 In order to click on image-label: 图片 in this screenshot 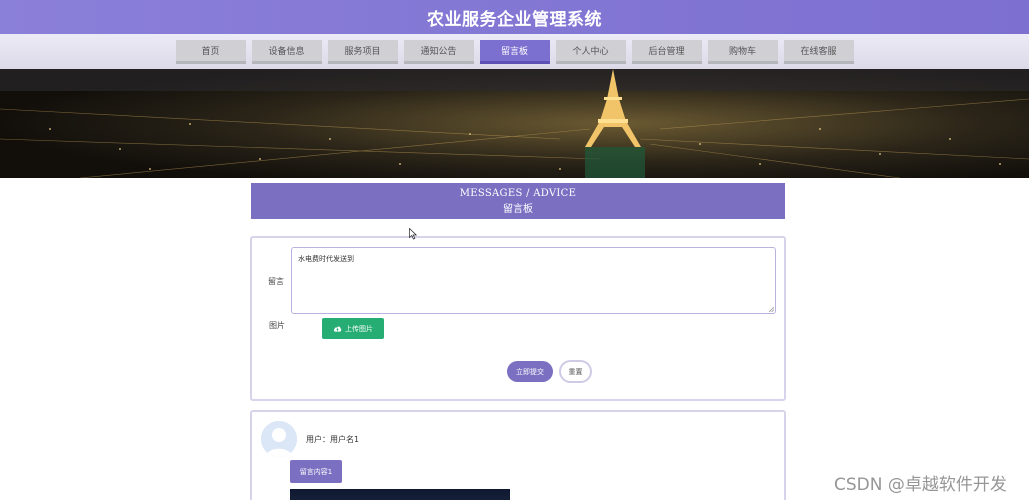, I will do `click(277, 325)`.